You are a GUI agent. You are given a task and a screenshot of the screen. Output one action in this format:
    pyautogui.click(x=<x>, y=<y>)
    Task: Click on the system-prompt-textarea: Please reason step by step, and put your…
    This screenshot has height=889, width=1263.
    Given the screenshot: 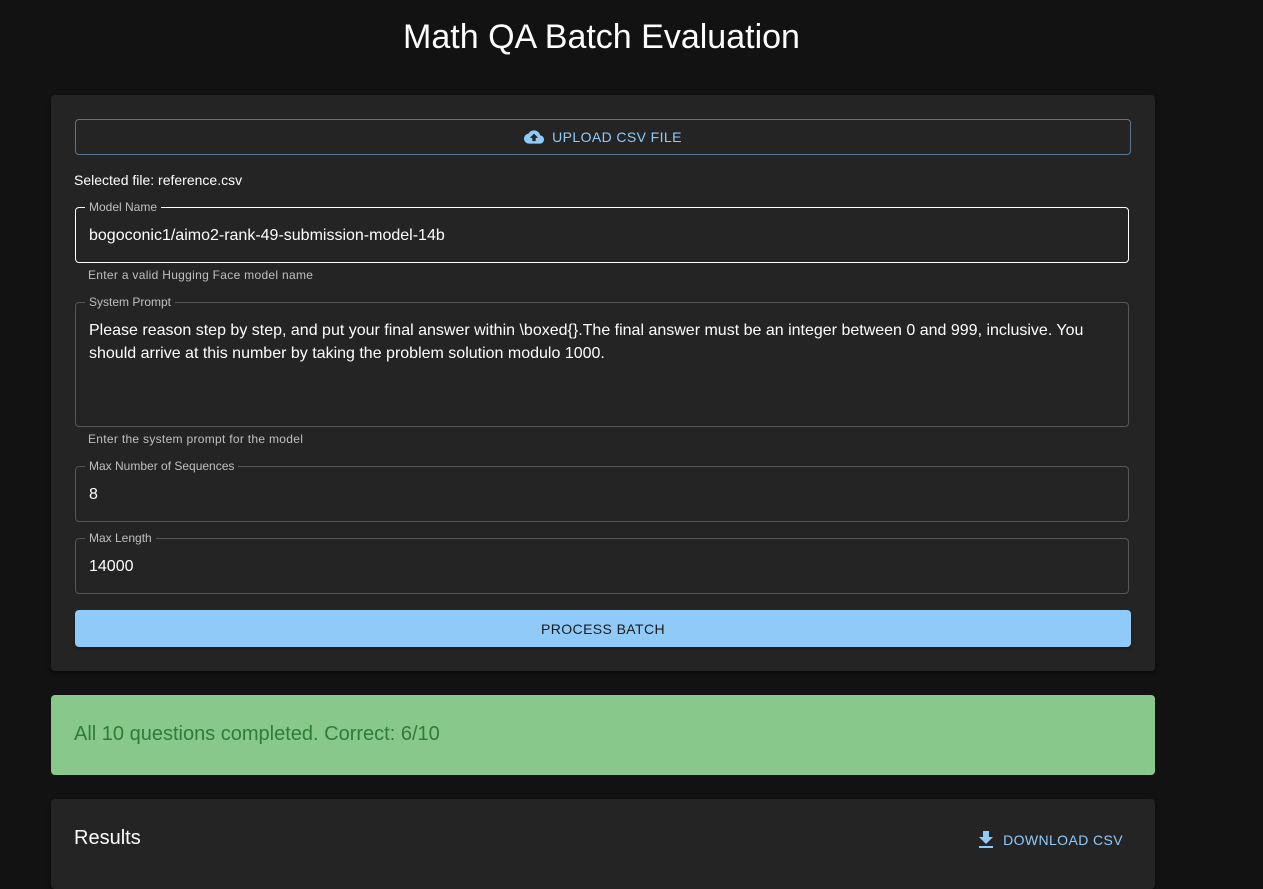 What is the action you would take?
    pyautogui.click(x=601, y=342)
    